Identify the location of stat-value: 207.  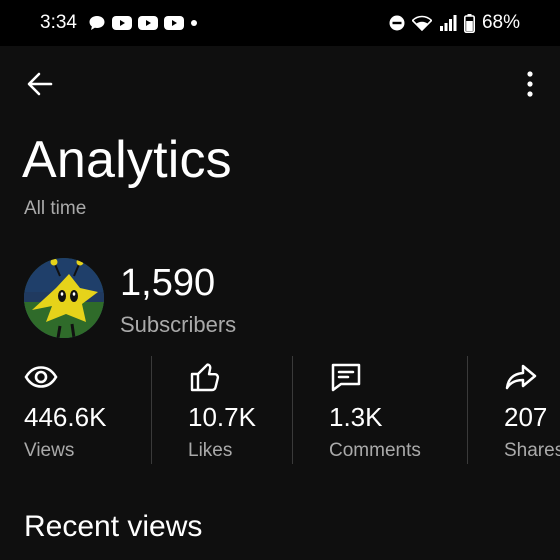
(526, 417).